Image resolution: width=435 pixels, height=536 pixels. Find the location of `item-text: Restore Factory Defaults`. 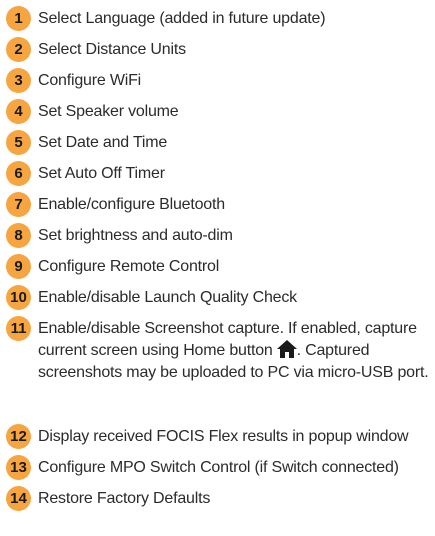

item-text: Restore Factory Defaults is located at coordinates (124, 498).